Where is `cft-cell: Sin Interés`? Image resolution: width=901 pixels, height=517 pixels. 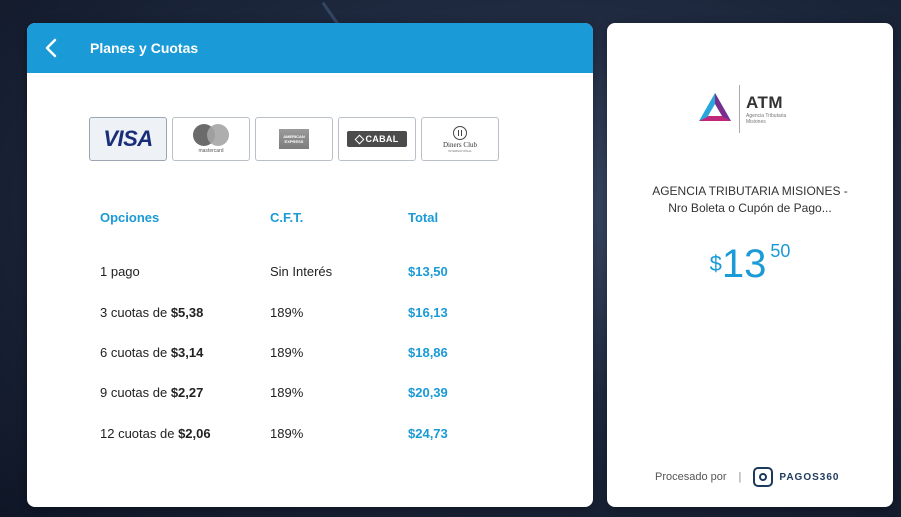
cft-cell: Sin Interés is located at coordinates (301, 271).